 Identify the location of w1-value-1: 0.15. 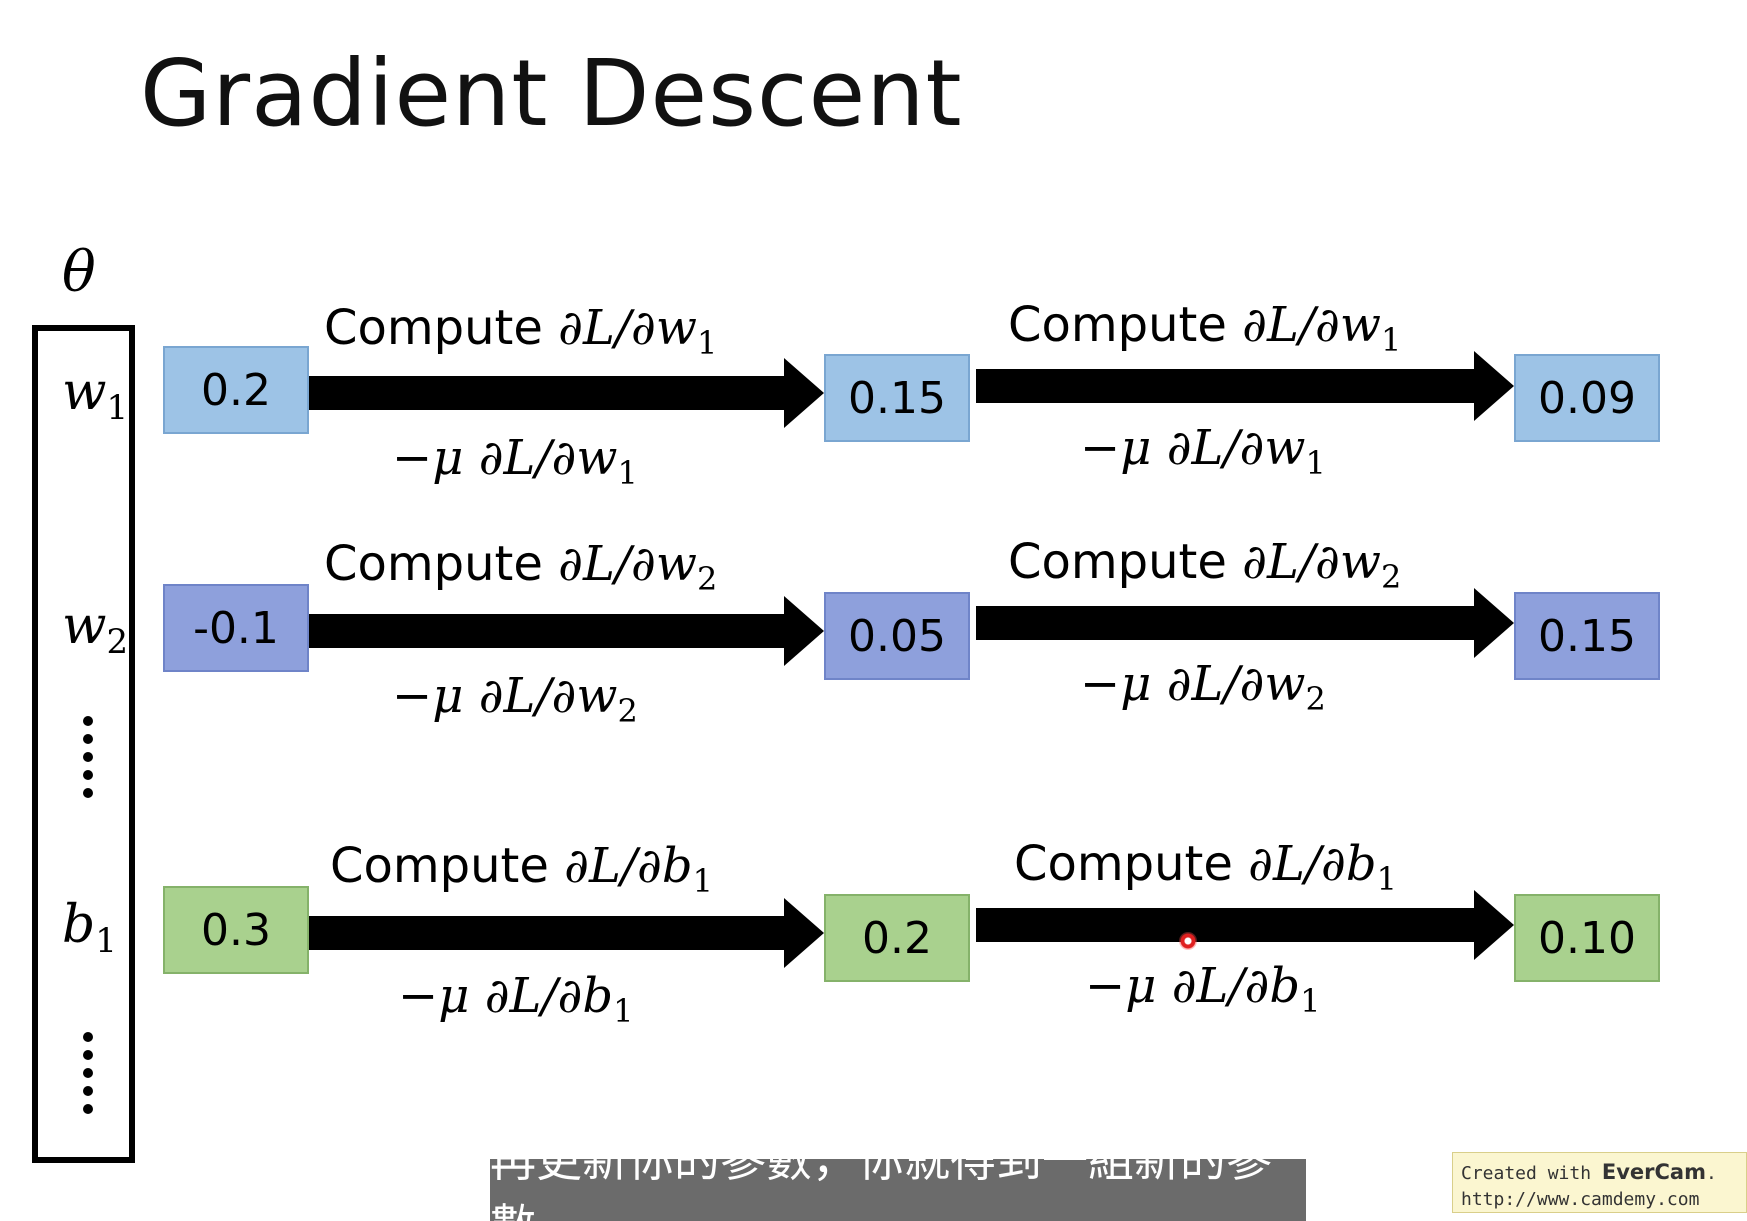
(897, 398).